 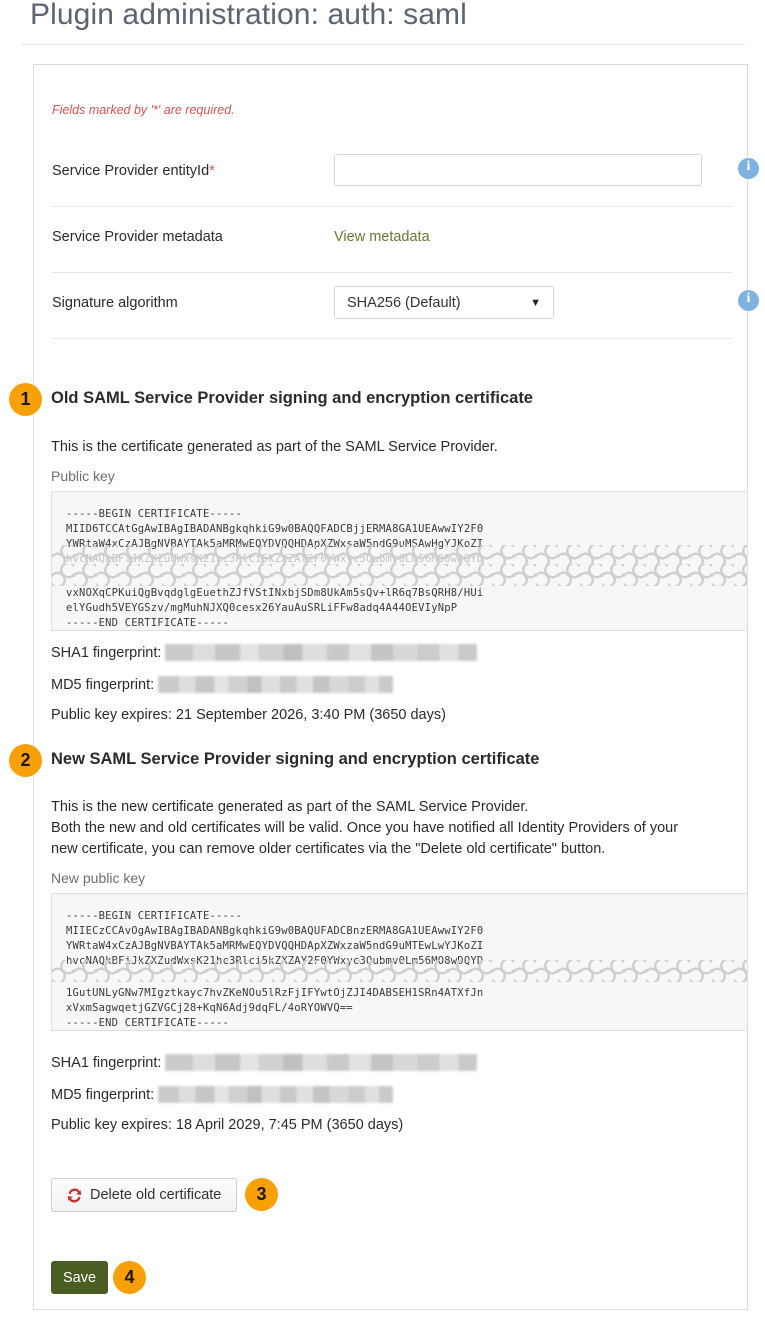 What do you see at coordinates (131, 171) in the screenshot?
I see `label-entityid-text: Service Provider entityId` at bounding box center [131, 171].